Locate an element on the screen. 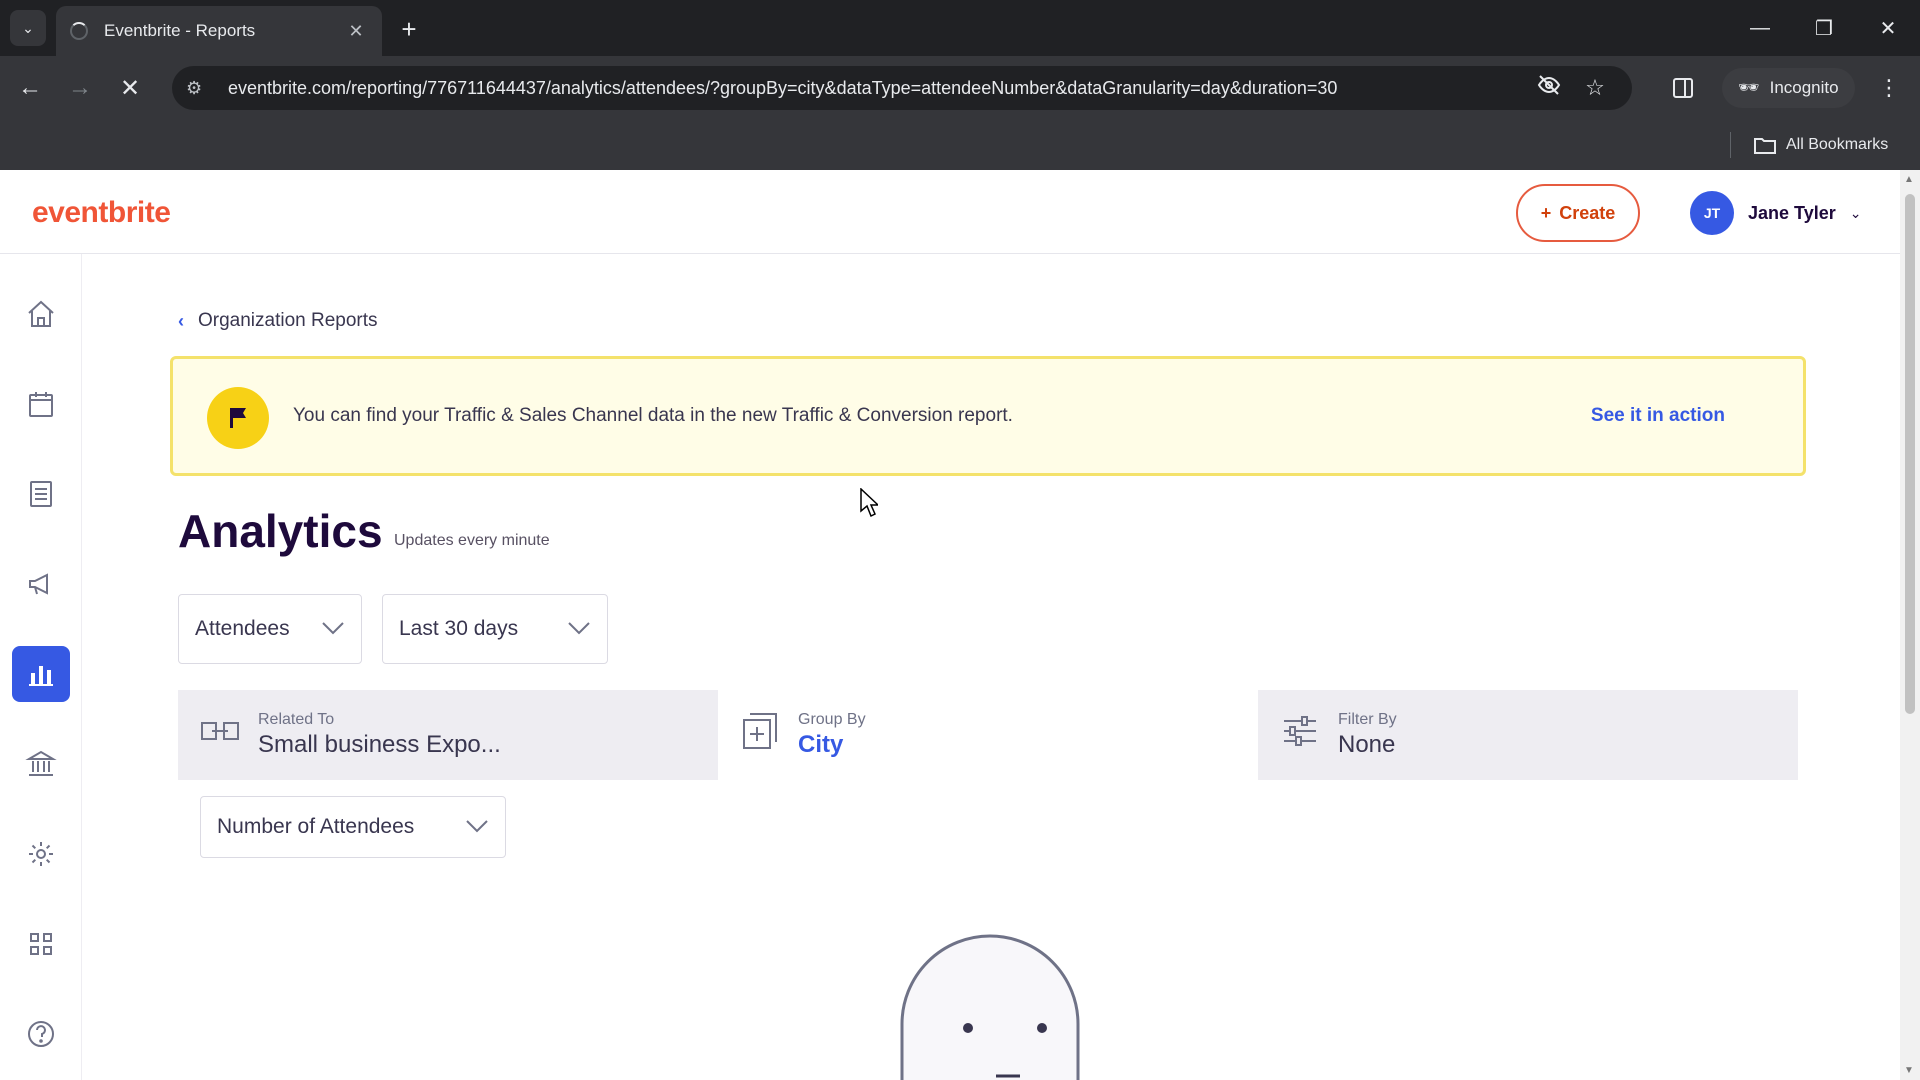 This screenshot has width=1920, height=1080. scroll-down-icon: ▼ is located at coordinates (1909, 1070).